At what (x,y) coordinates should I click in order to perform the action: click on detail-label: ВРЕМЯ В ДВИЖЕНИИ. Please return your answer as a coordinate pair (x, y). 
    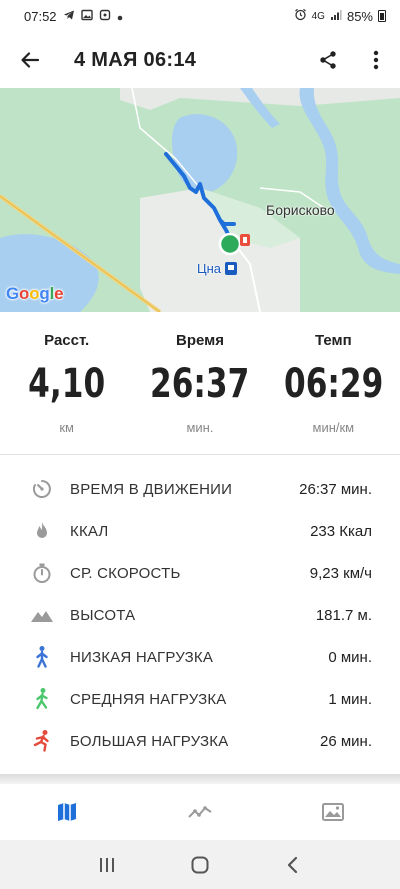
    Looking at the image, I should click on (151, 489).